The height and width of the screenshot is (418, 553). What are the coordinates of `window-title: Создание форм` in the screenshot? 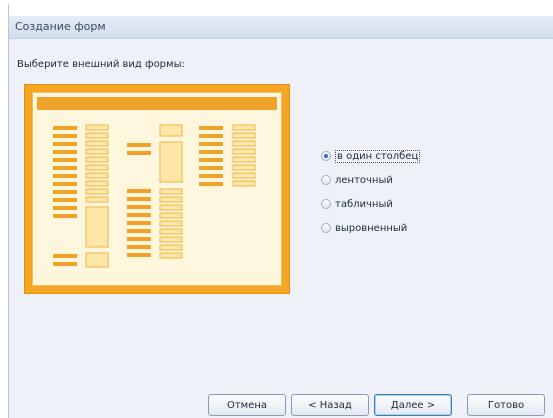 It's located at (60, 26).